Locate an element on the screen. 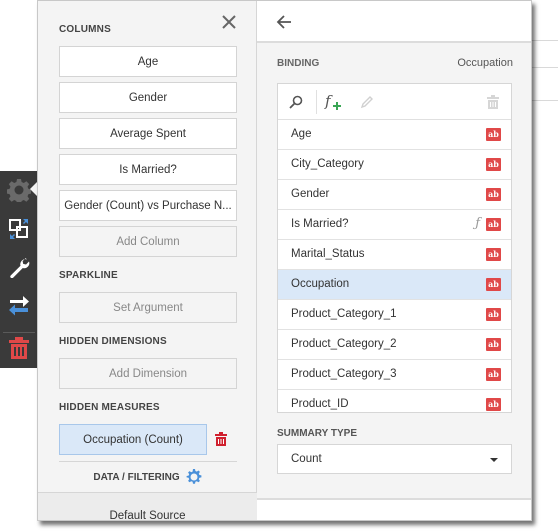 The width and height of the screenshot is (558, 531). wrench-icon is located at coordinates (20, 268).